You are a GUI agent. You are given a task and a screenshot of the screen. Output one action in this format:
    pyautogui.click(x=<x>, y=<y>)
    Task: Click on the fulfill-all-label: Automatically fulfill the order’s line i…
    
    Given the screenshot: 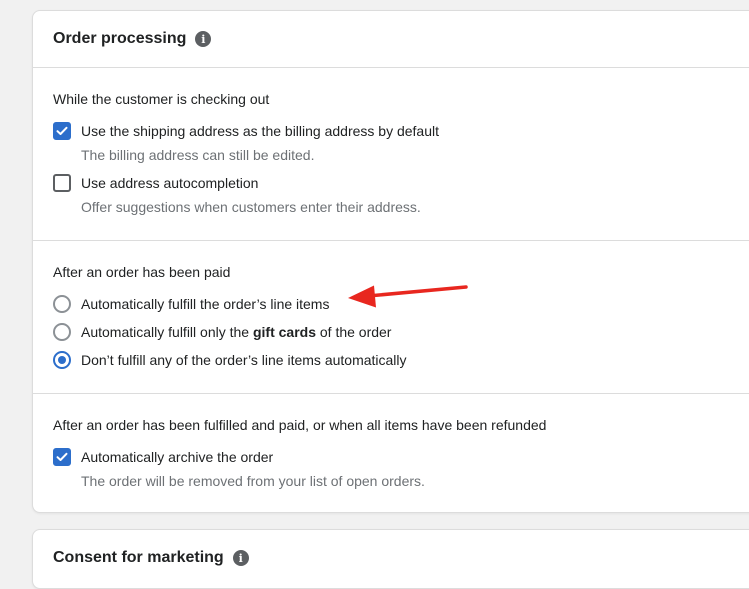 What is the action you would take?
    pyautogui.click(x=205, y=304)
    